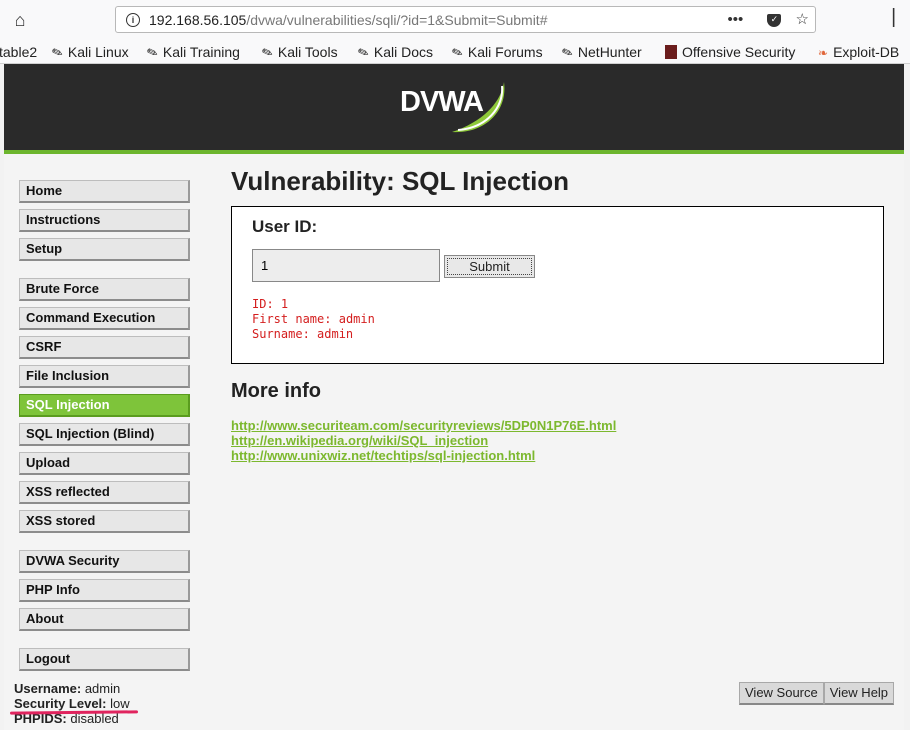 The height and width of the screenshot is (730, 910). I want to click on result-first-name-value: admin, so click(356, 319).